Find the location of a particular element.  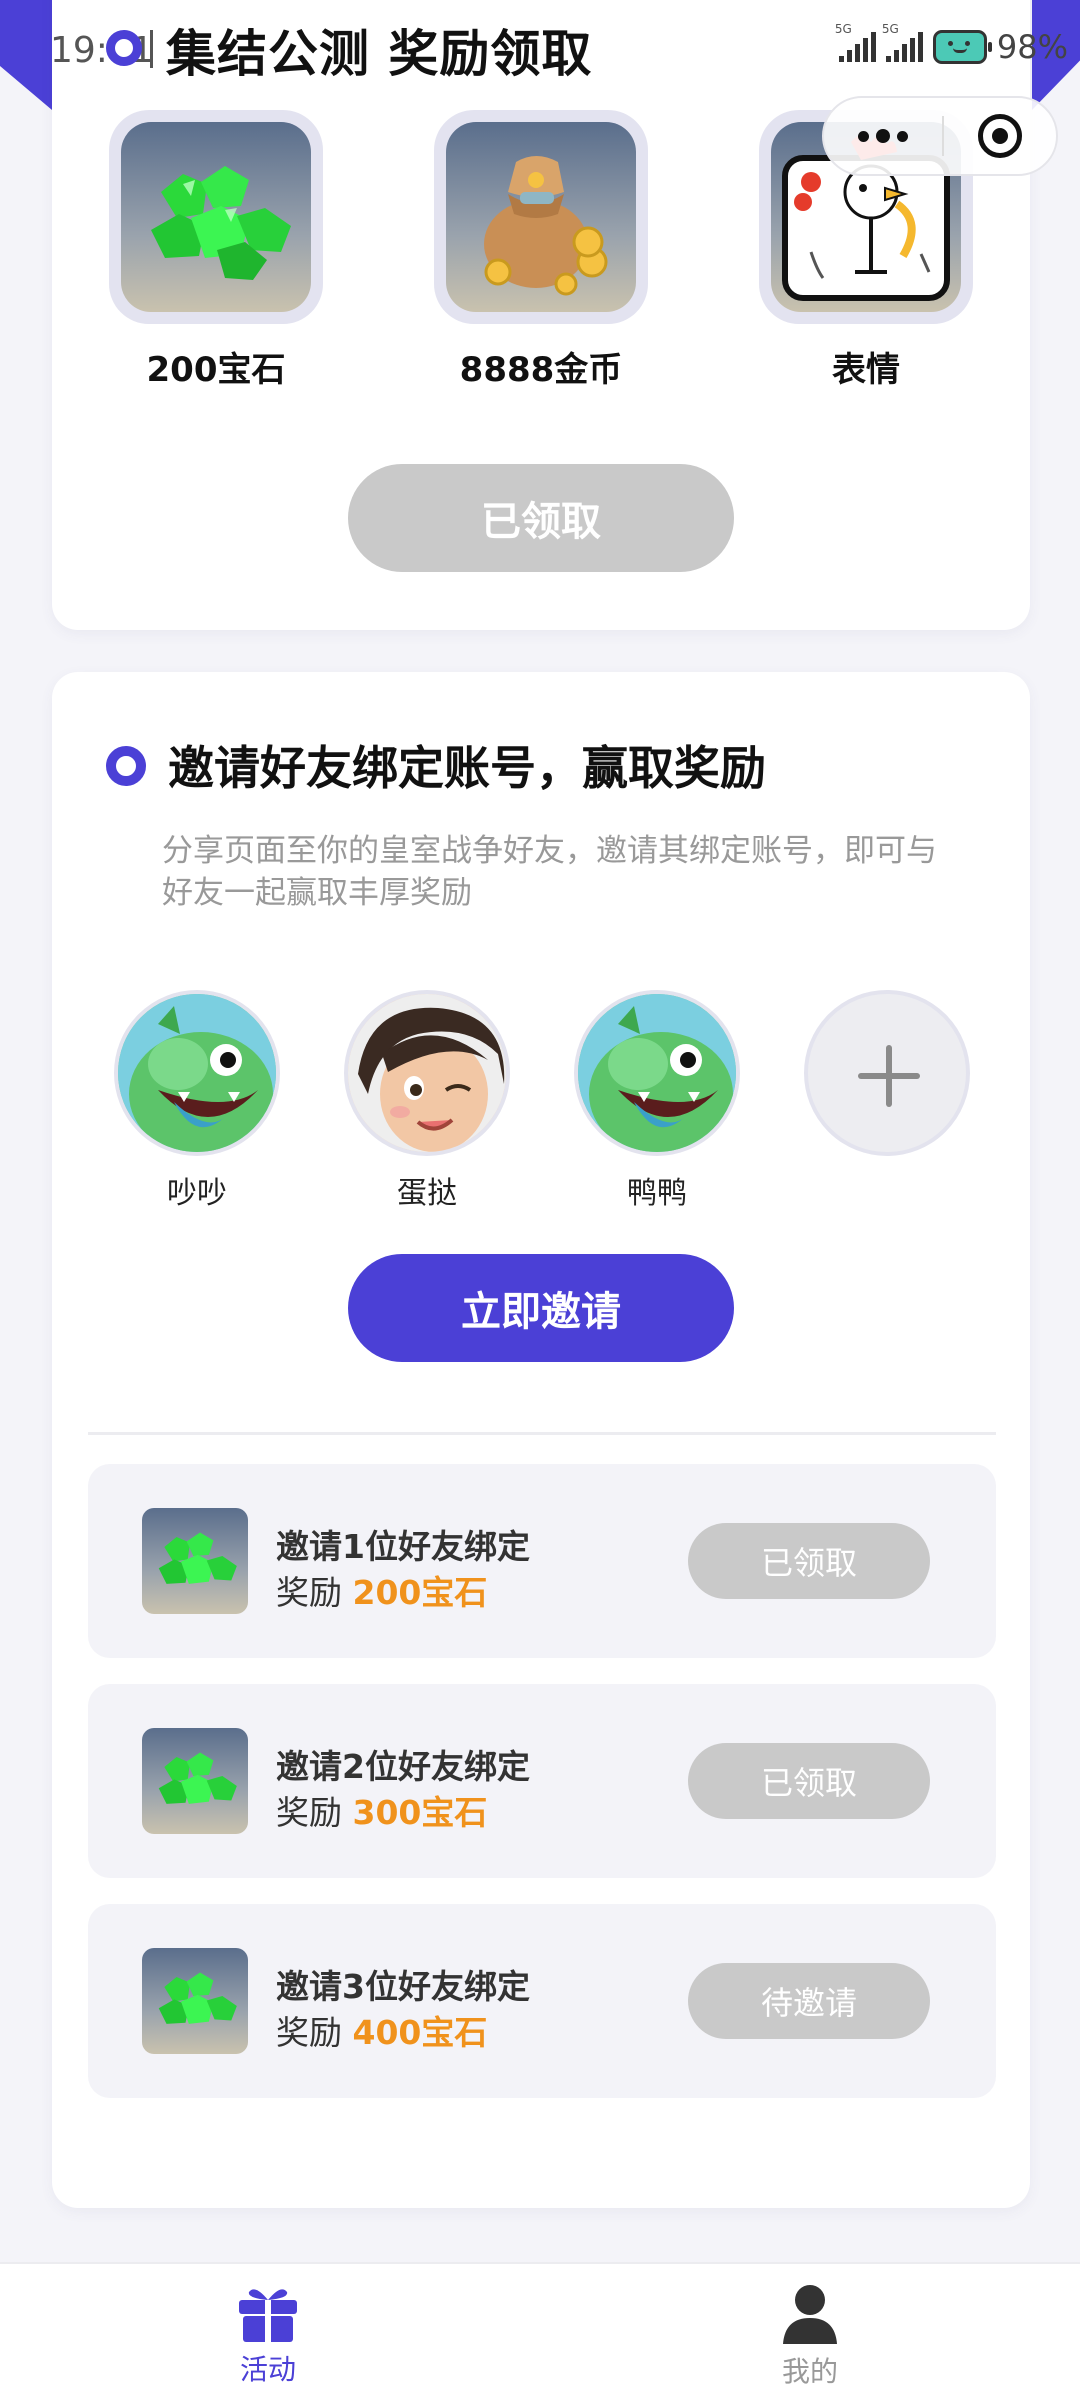

tier-title: 邀请2位好友绑定 is located at coordinates (403, 1766).